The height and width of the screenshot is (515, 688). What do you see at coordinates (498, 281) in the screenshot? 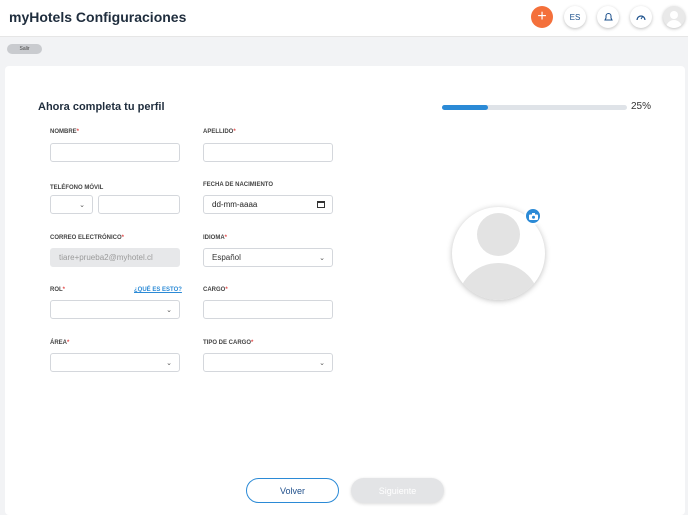
I see `avatar-body` at bounding box center [498, 281].